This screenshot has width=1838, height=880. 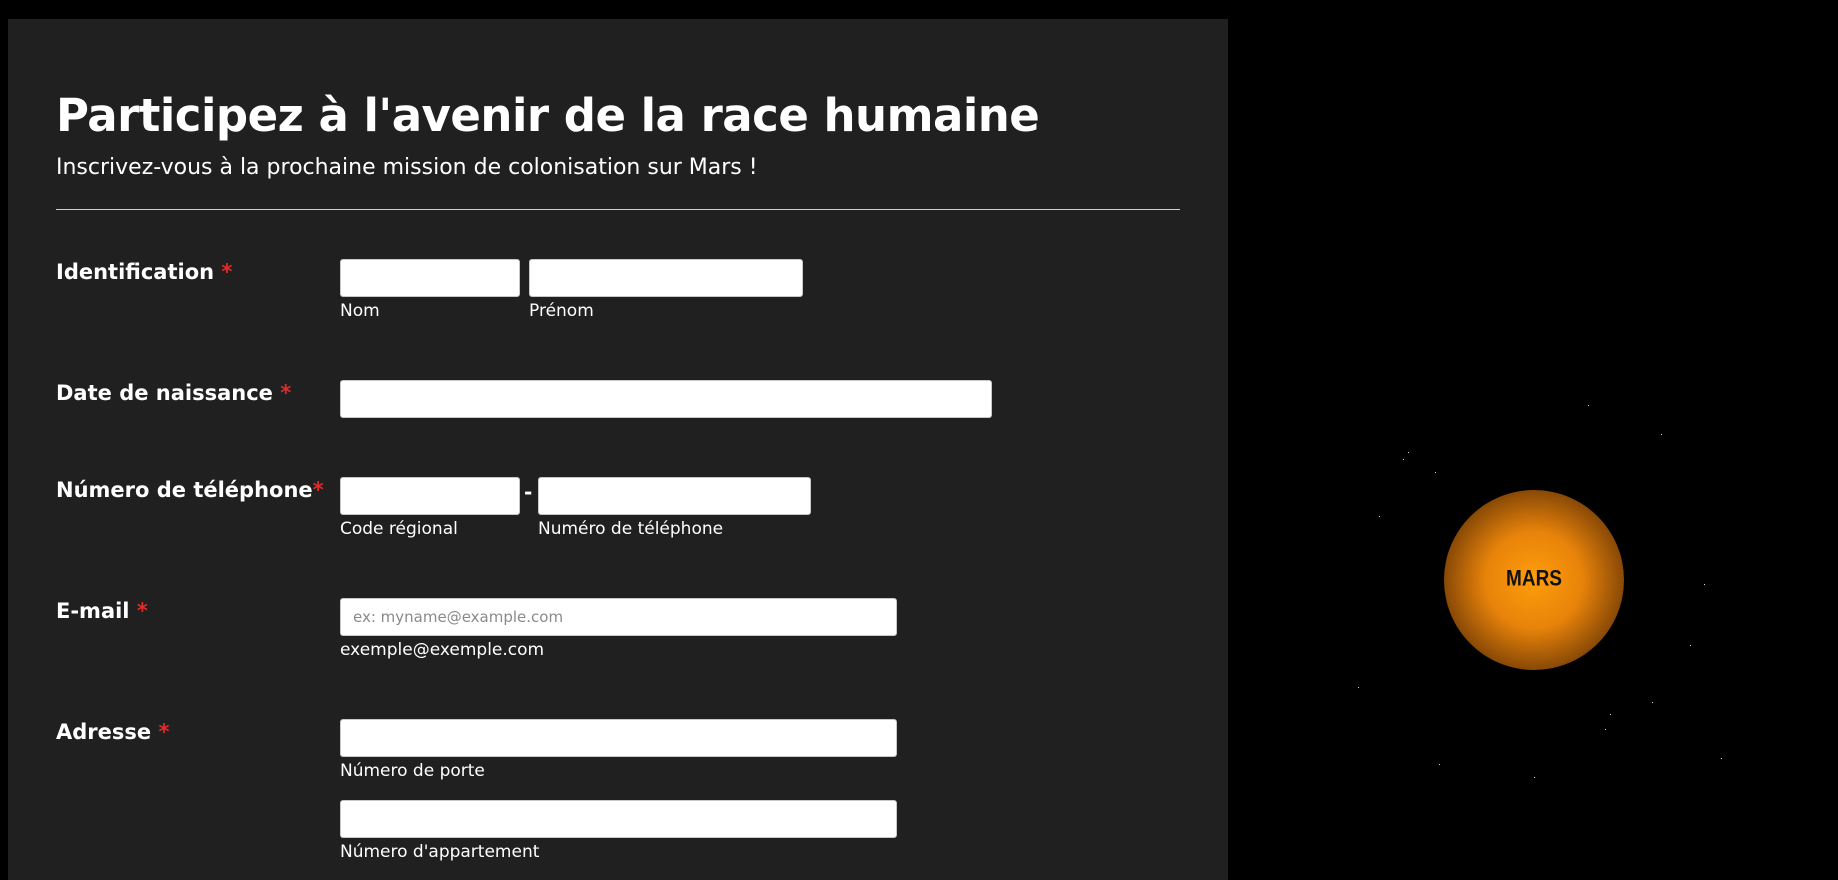 I want to click on birthdate-input, so click(x=666, y=399).